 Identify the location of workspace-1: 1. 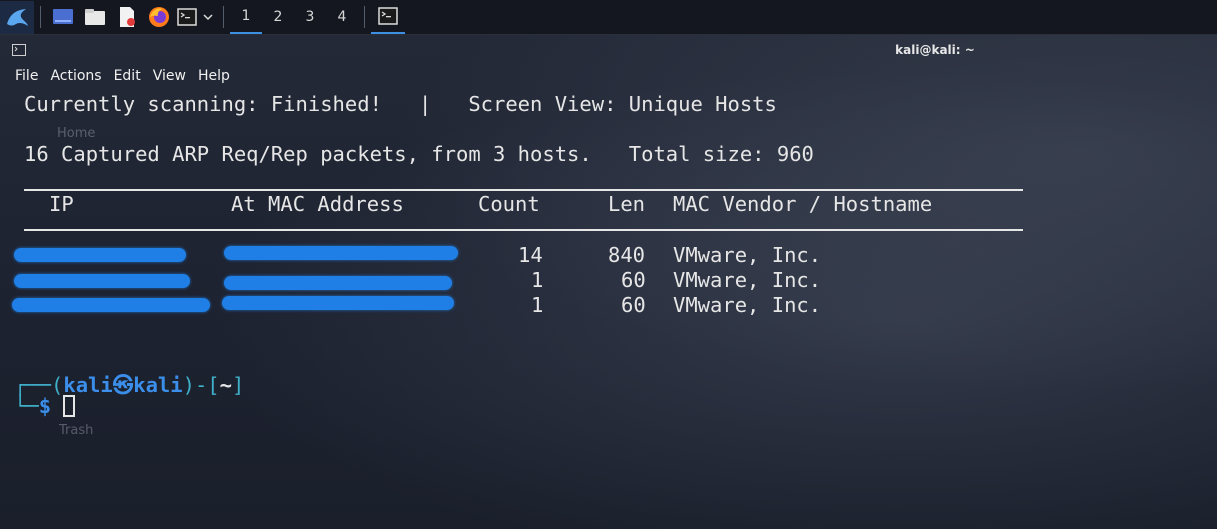
(246, 17).